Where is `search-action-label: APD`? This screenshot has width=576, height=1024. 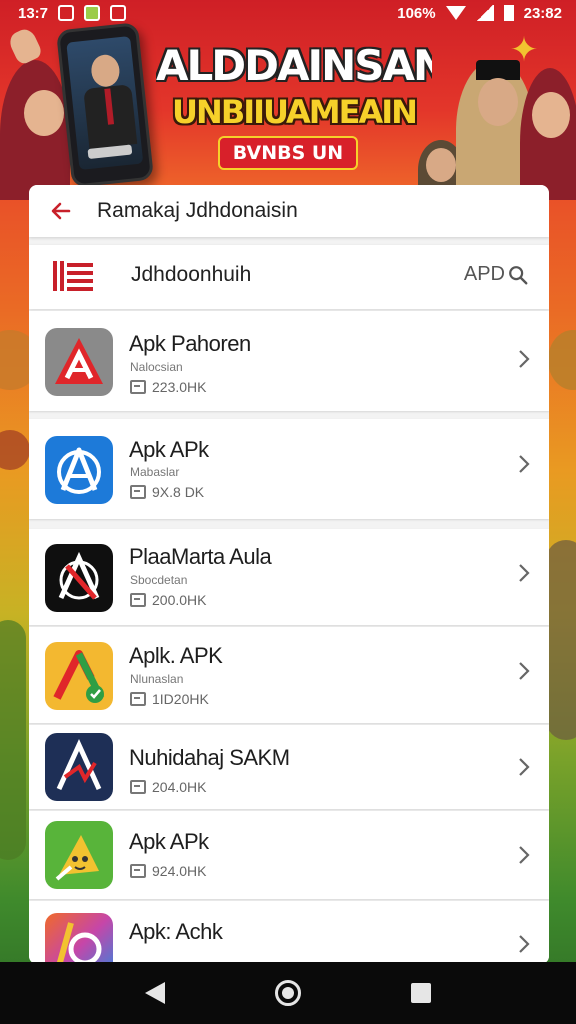
search-action-label: APD is located at coordinates (484, 274).